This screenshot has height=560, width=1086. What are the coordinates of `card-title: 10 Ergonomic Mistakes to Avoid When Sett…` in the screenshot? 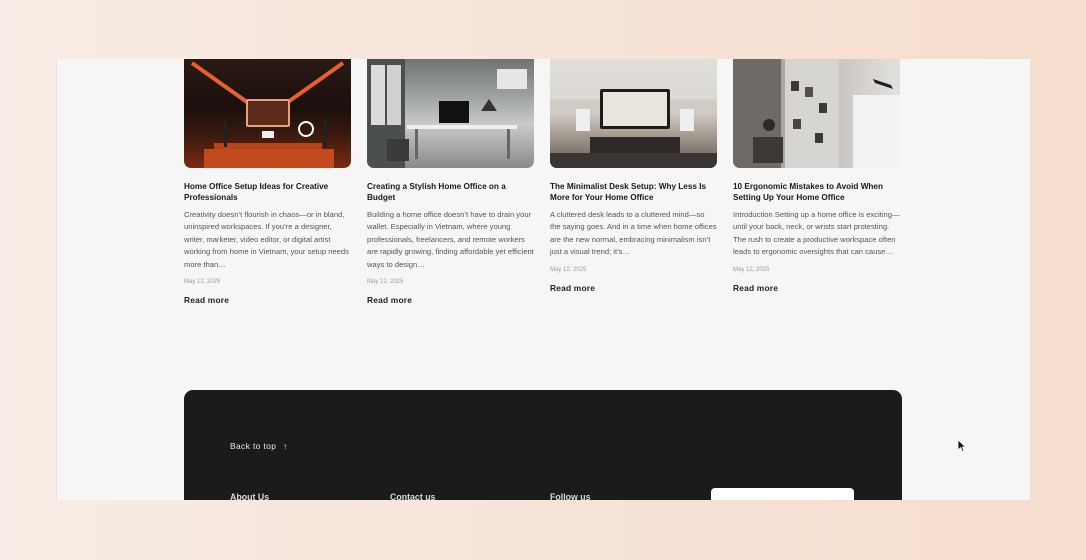 It's located at (816, 192).